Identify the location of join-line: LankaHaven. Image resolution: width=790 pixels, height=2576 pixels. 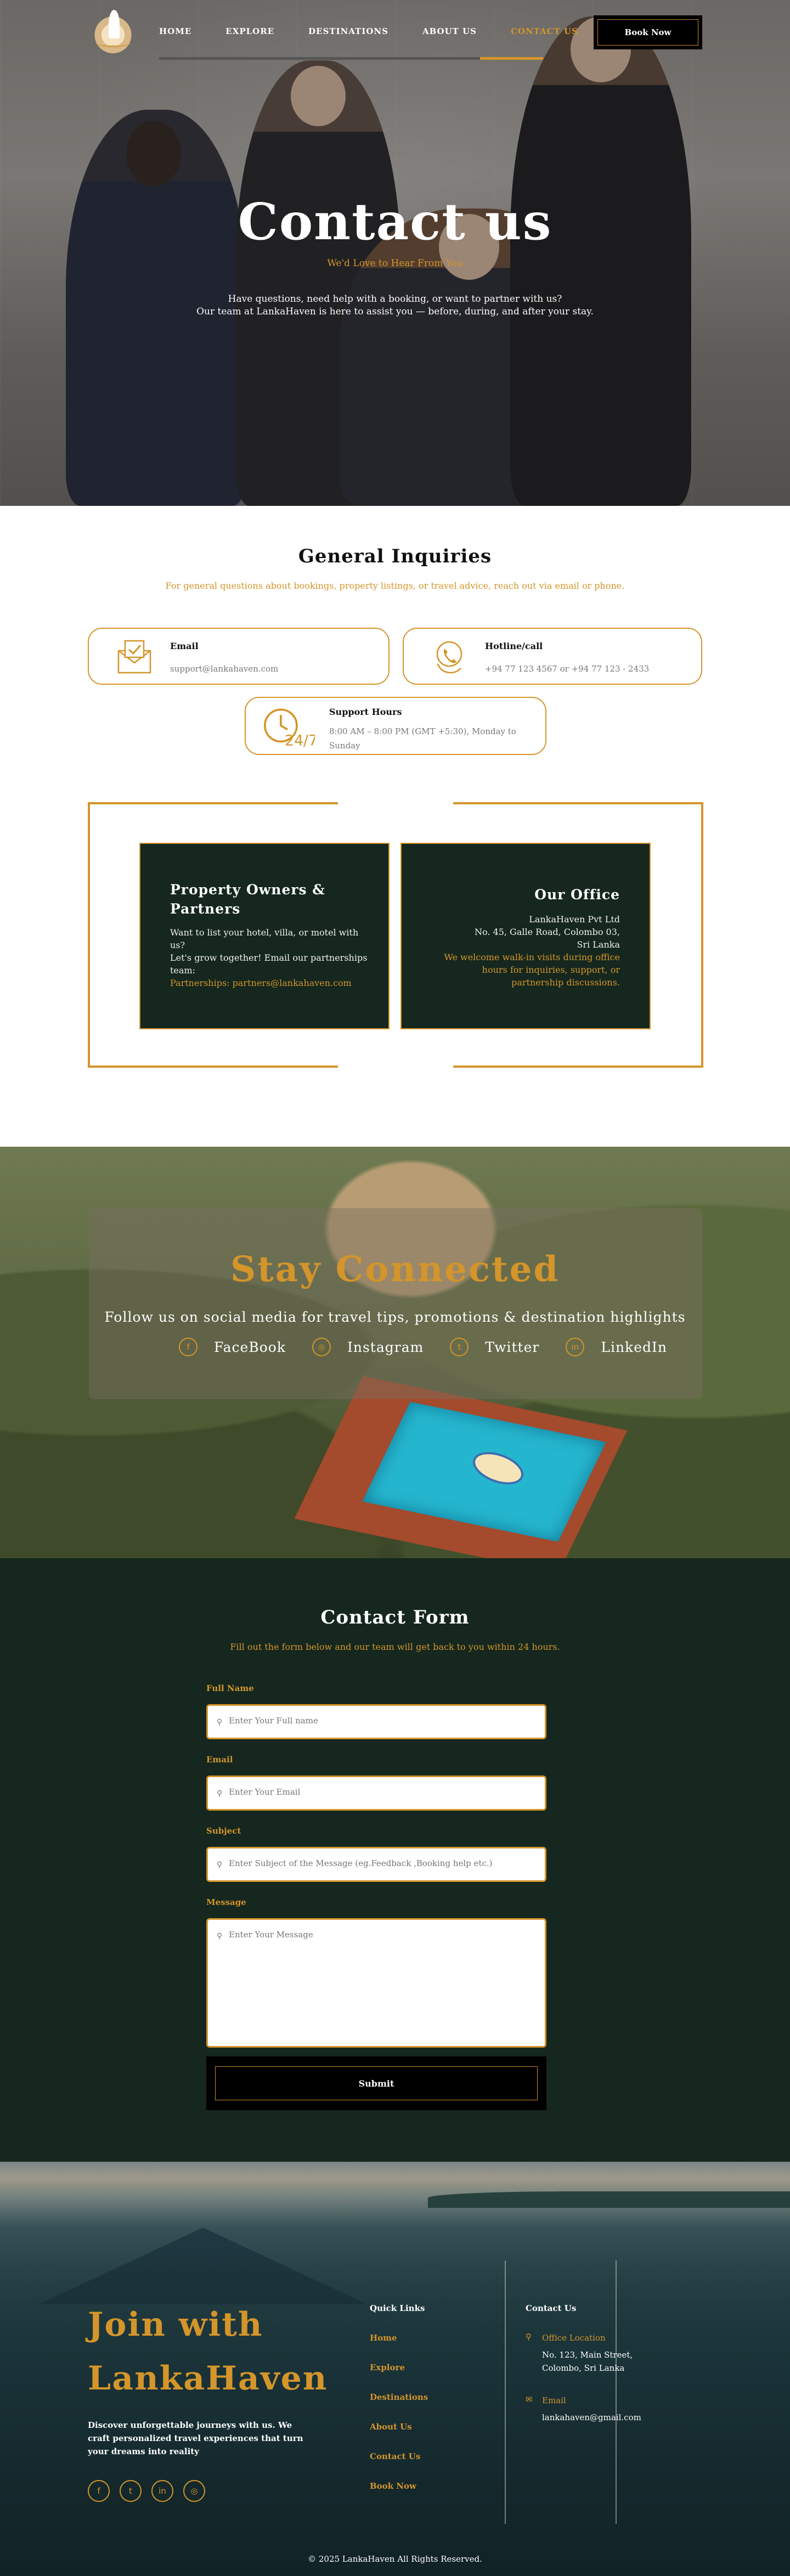
(208, 2379).